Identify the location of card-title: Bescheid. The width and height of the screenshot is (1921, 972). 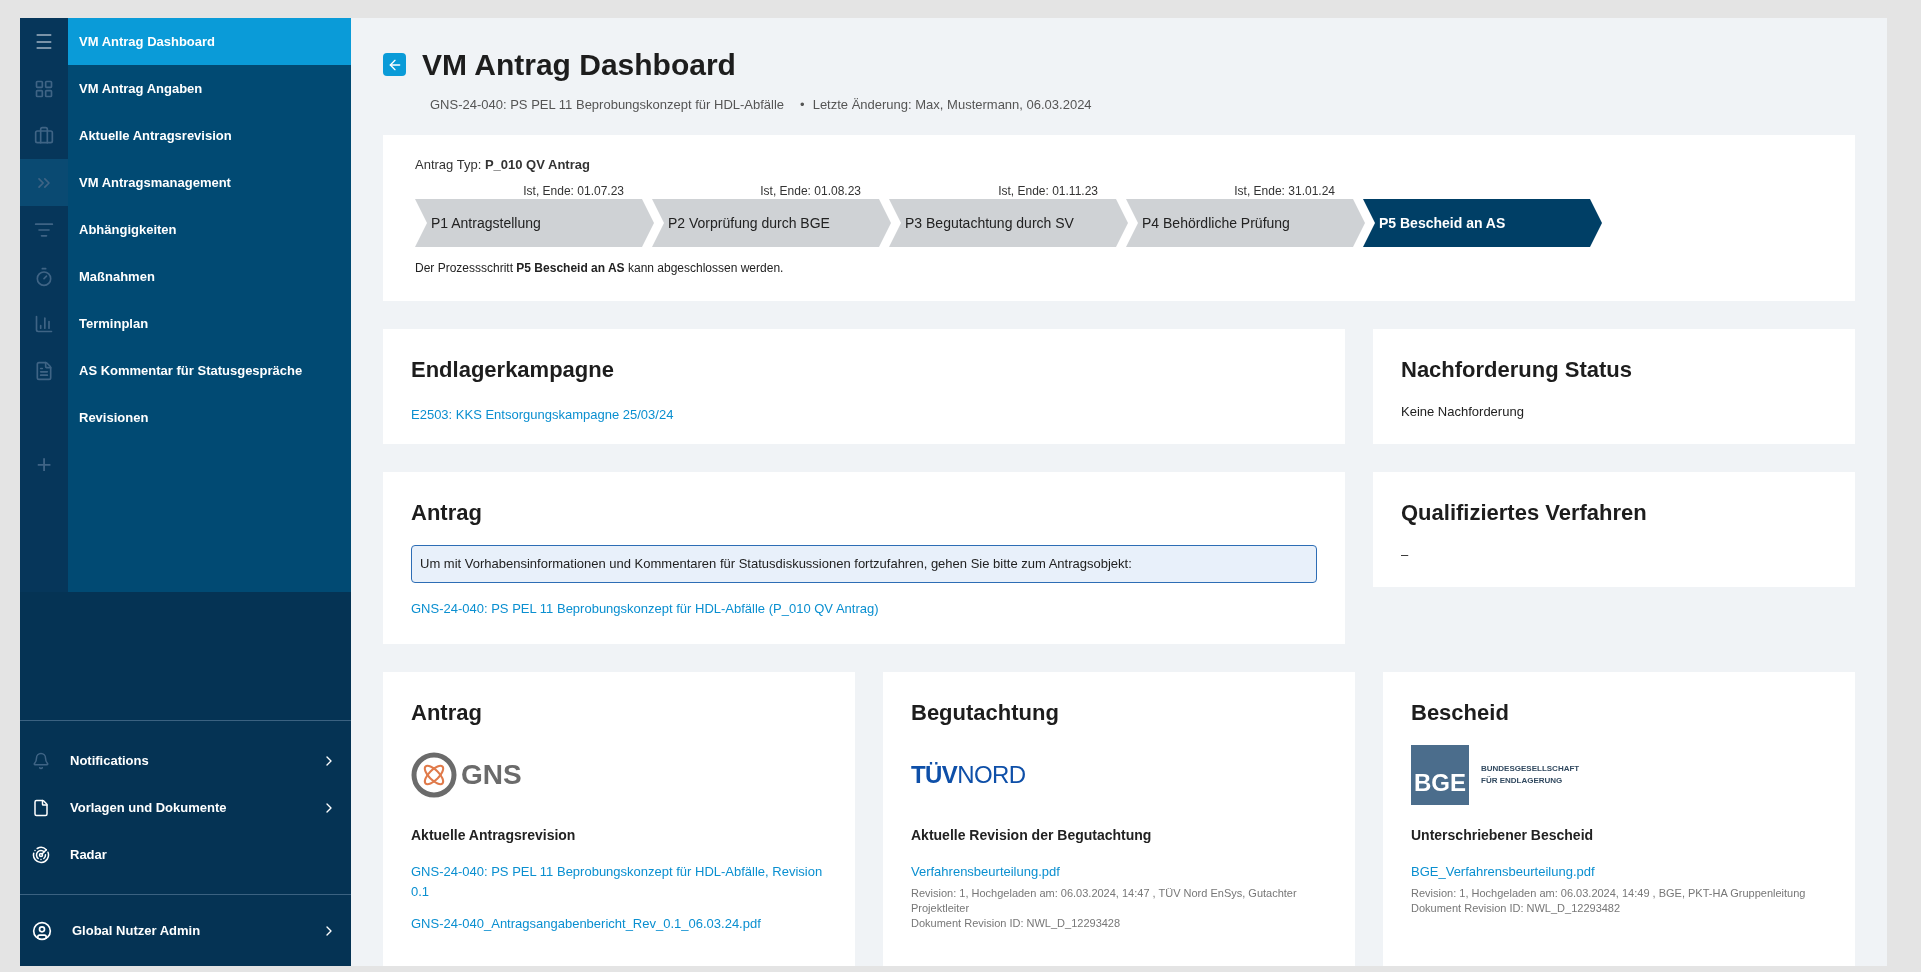
(1460, 713).